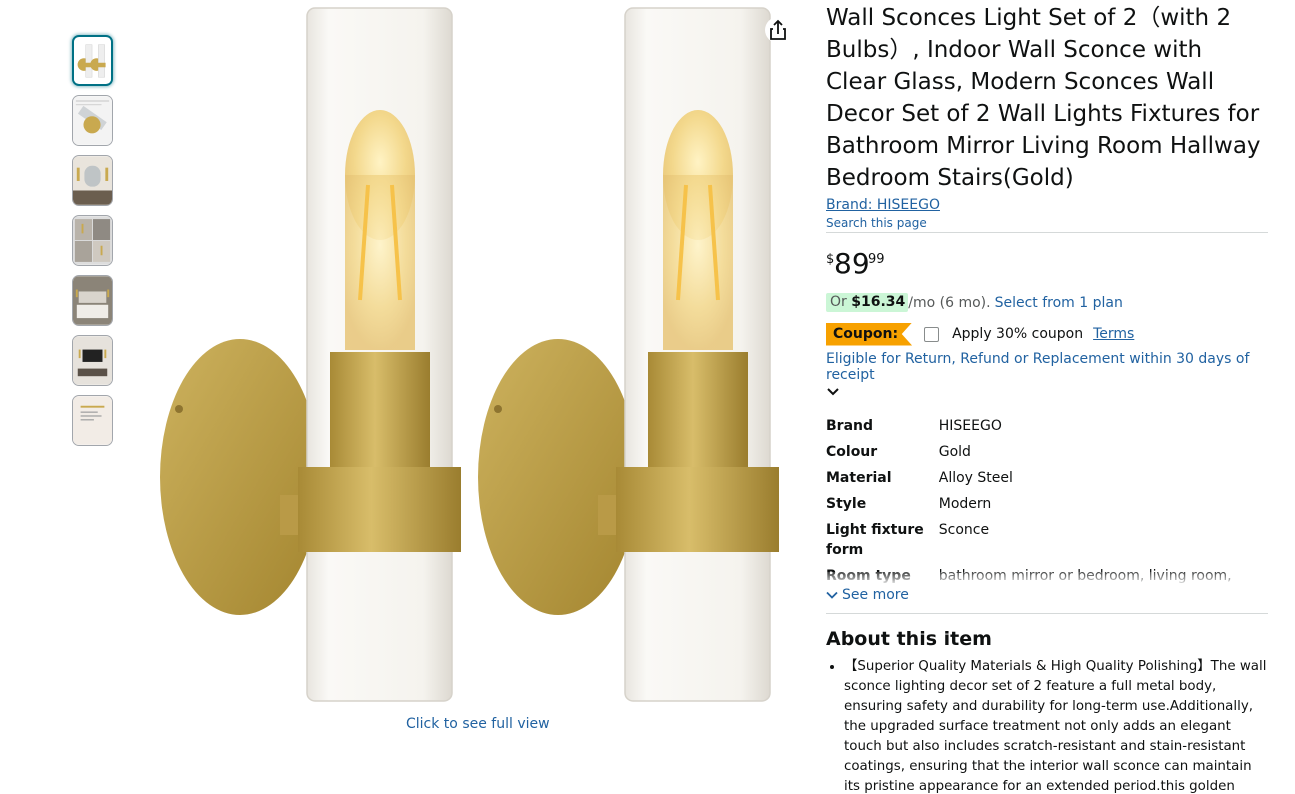 The width and height of the screenshot is (1295, 794). What do you see at coordinates (909, 639) in the screenshot?
I see `about-heading: About this item` at bounding box center [909, 639].